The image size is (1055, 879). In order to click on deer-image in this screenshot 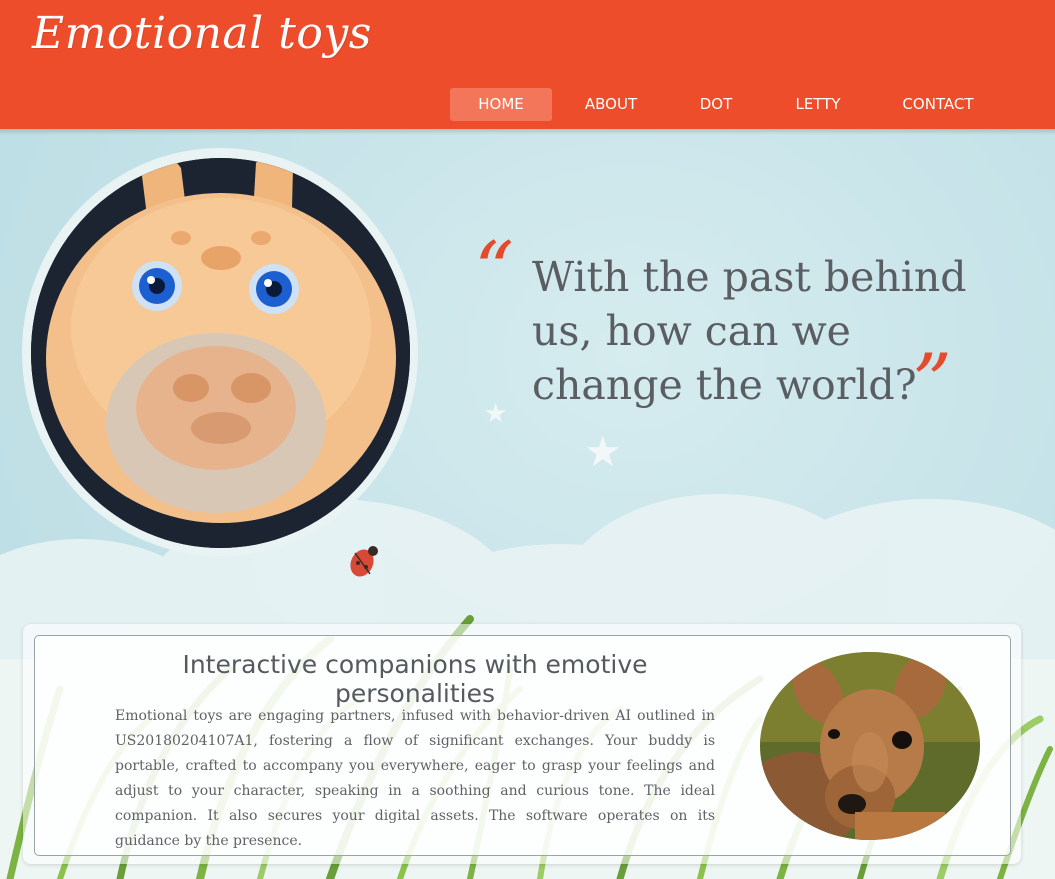, I will do `click(870, 746)`.